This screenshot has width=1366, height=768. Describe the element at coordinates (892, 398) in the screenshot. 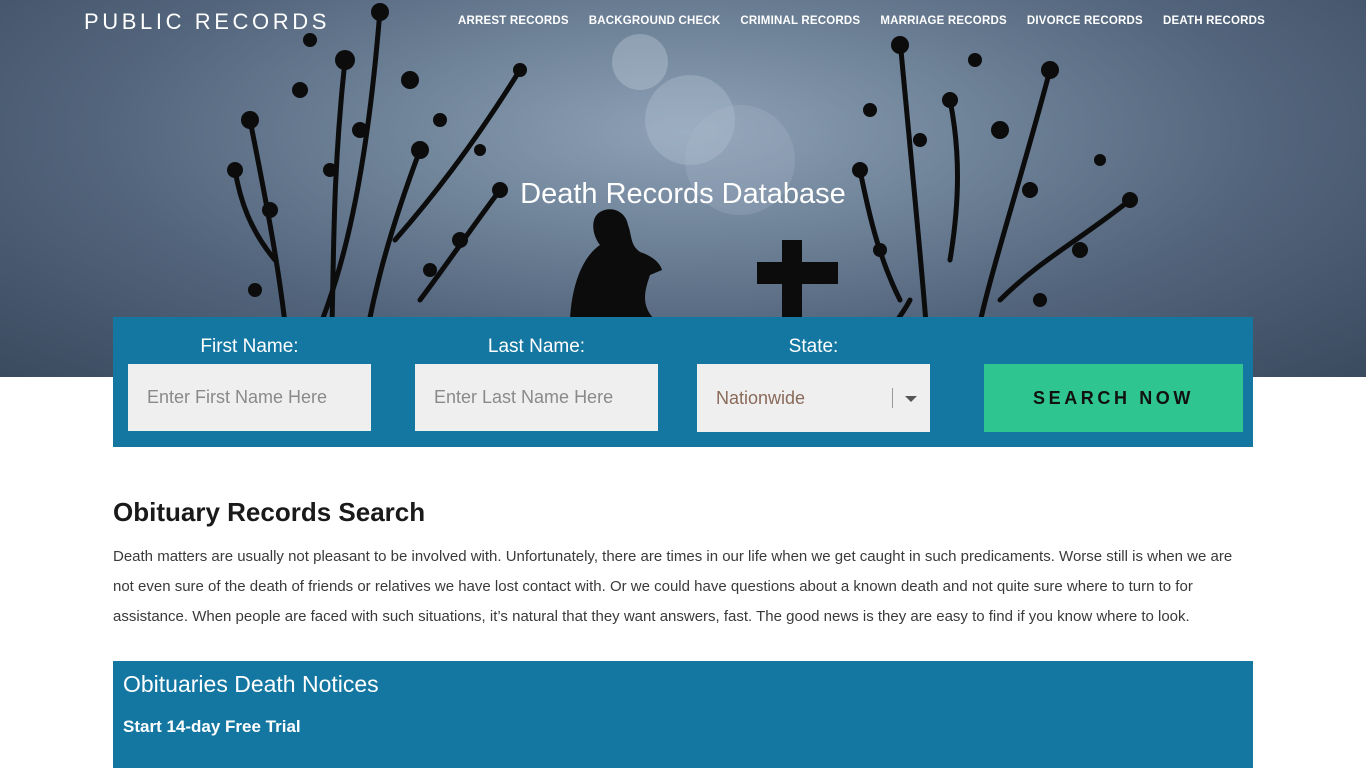

I see `select-divider` at that location.